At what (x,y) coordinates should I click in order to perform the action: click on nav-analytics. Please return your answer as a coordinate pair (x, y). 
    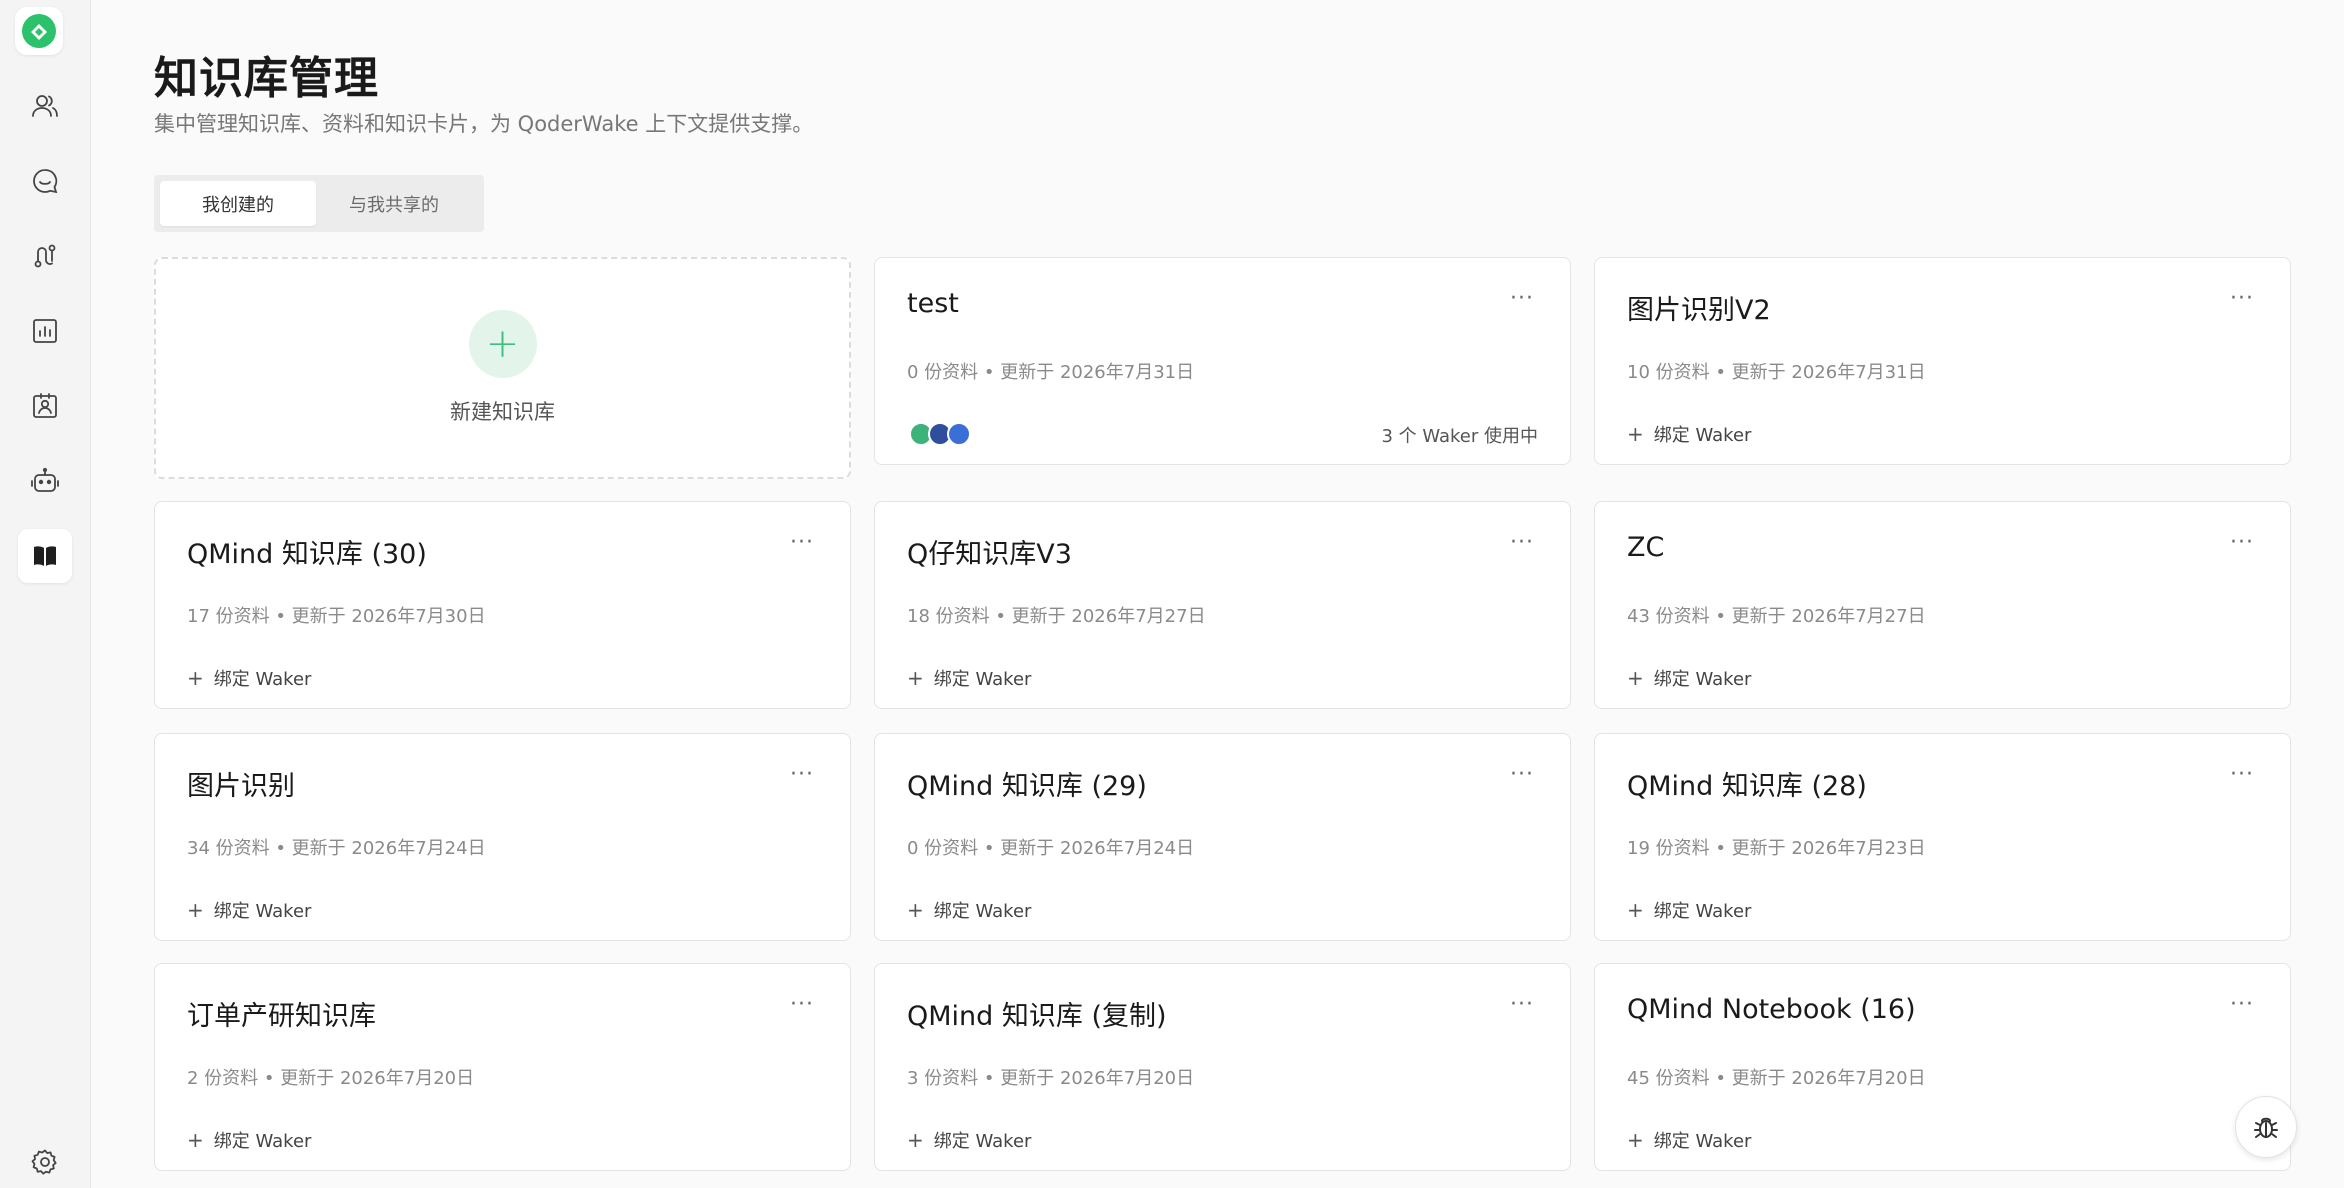
    Looking at the image, I should click on (45, 331).